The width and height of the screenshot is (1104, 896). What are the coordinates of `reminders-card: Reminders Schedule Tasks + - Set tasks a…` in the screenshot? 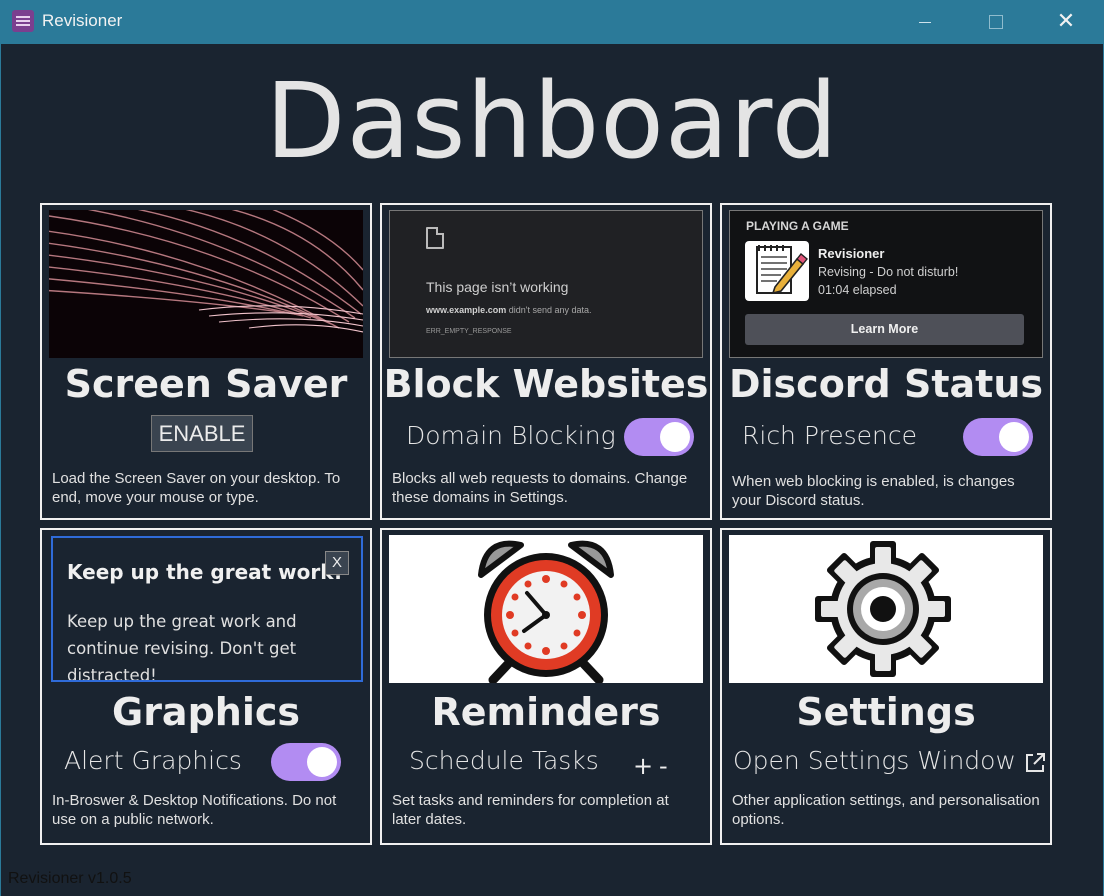 It's located at (546, 686).